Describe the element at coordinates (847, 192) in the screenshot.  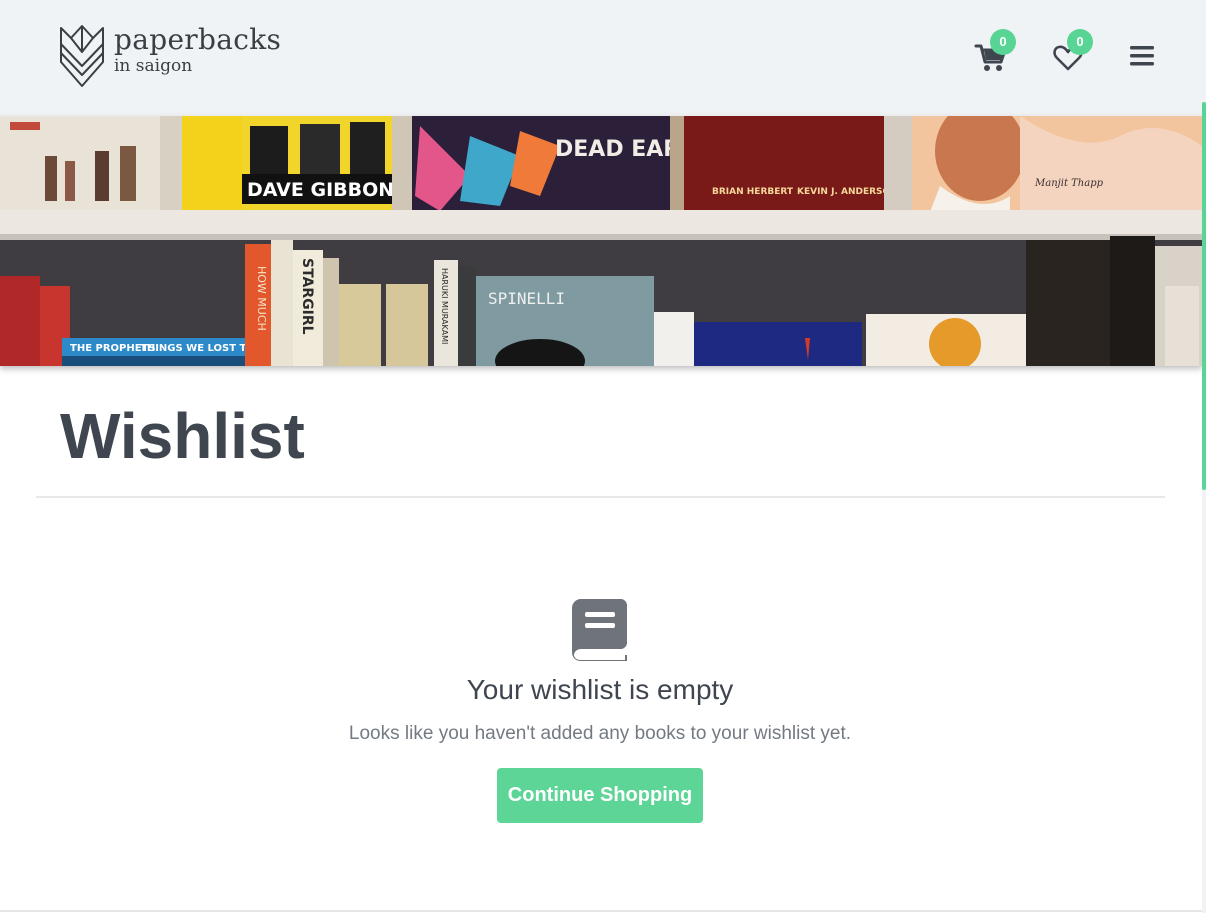
I see `hero-text-kevin-anderson: KEVIN J. ANDERSON` at that location.